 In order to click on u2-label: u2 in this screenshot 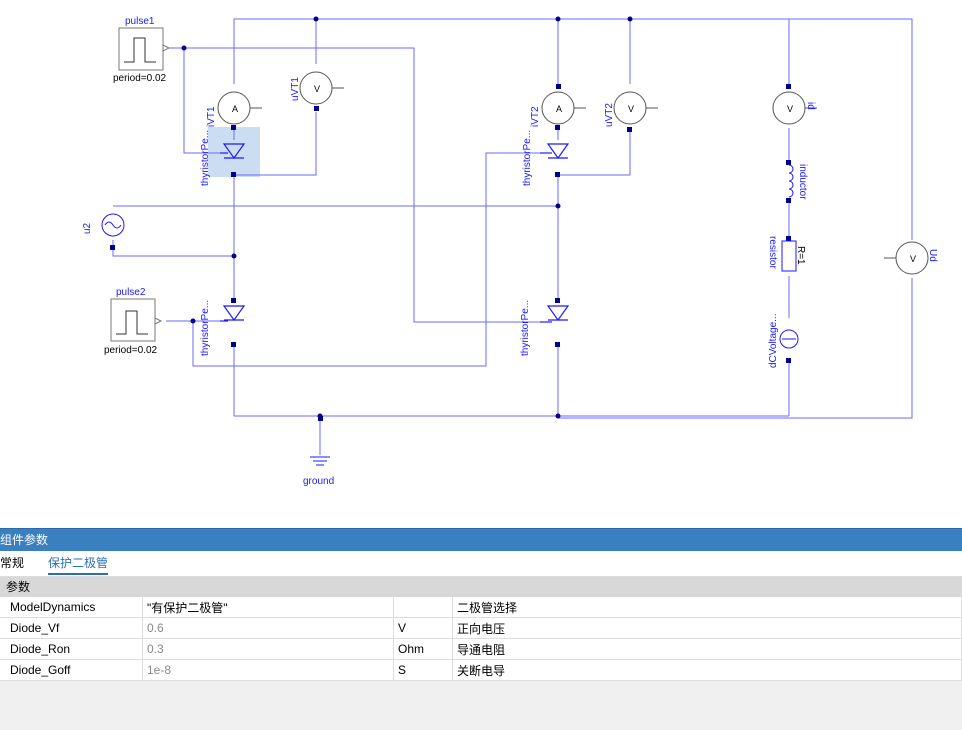, I will do `click(87, 228)`.